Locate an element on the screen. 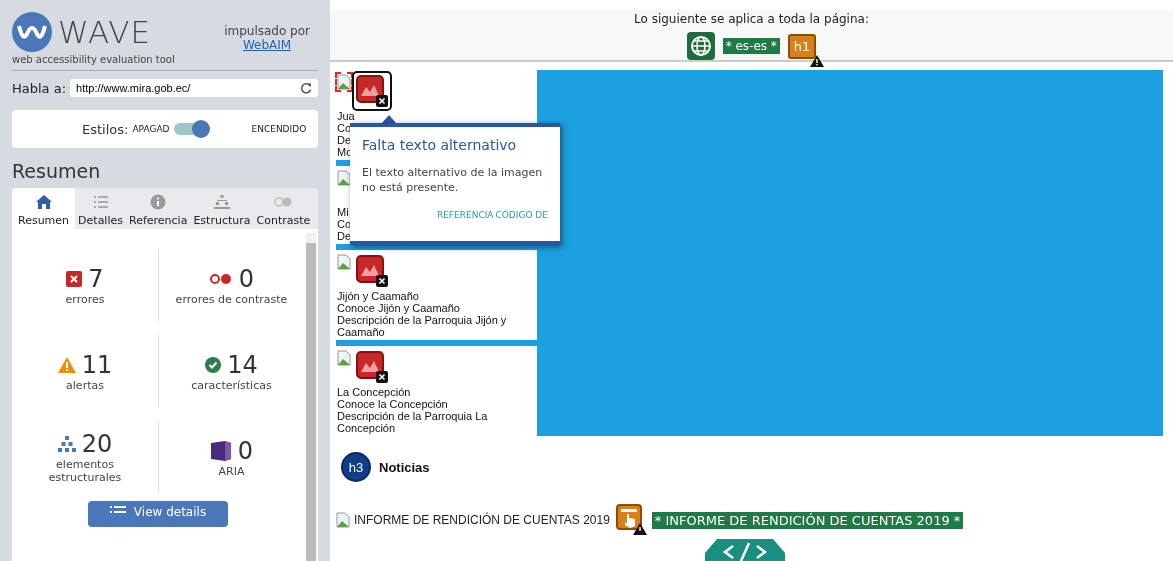 The height and width of the screenshot is (561, 1173). popup-link: CÓDIGO DE is located at coordinates (521, 214).